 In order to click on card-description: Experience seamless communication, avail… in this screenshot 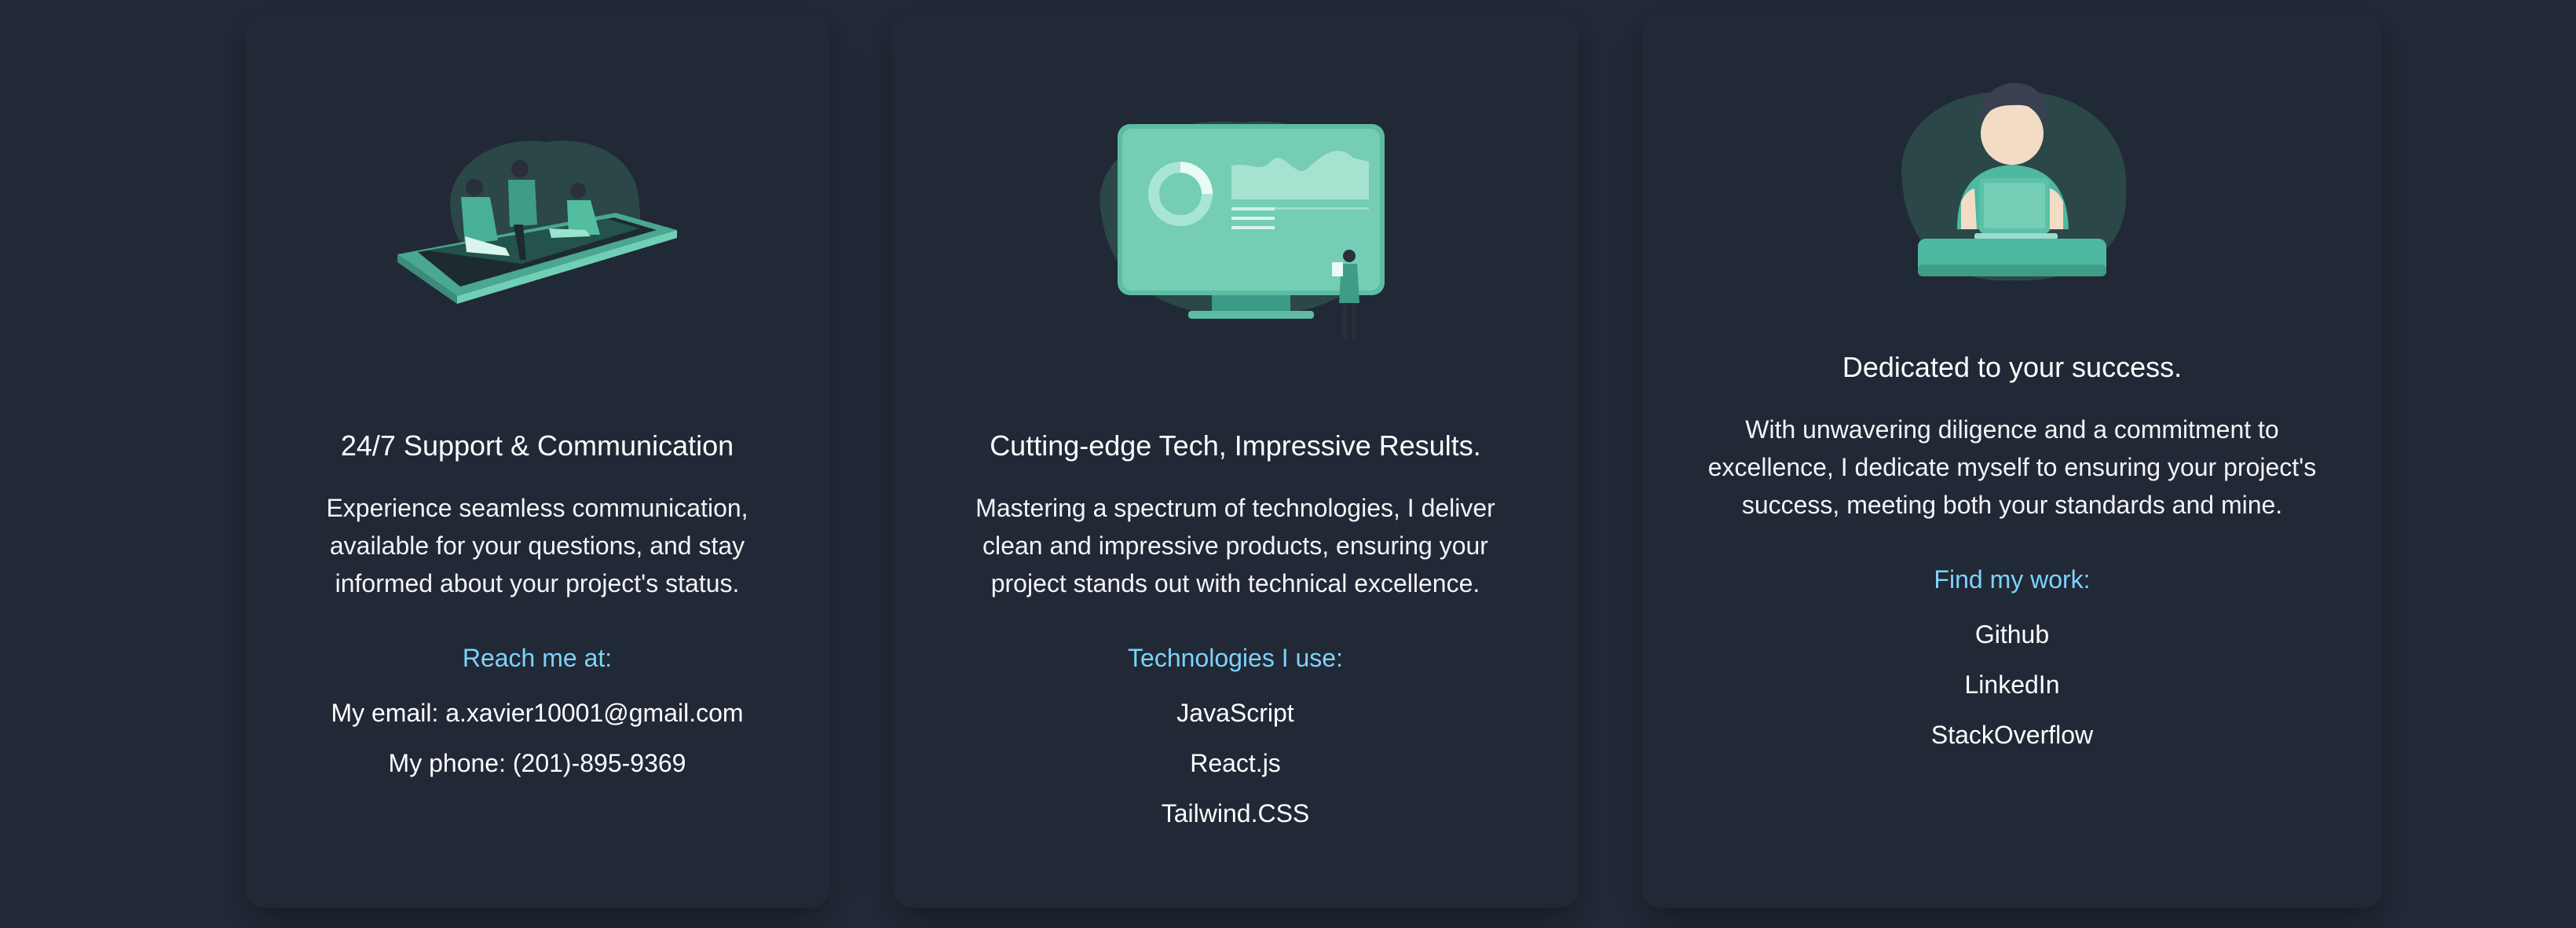, I will do `click(537, 545)`.